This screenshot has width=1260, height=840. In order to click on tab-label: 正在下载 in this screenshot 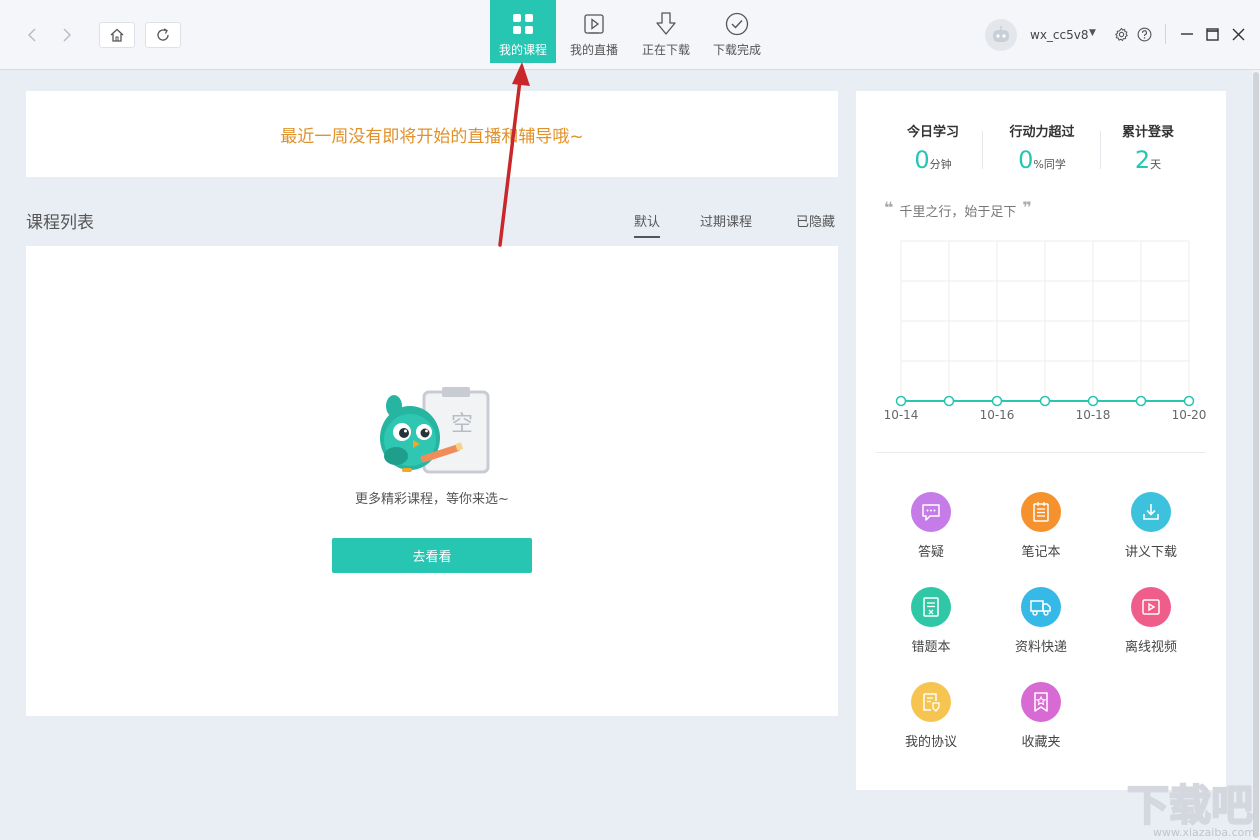, I will do `click(666, 49)`.